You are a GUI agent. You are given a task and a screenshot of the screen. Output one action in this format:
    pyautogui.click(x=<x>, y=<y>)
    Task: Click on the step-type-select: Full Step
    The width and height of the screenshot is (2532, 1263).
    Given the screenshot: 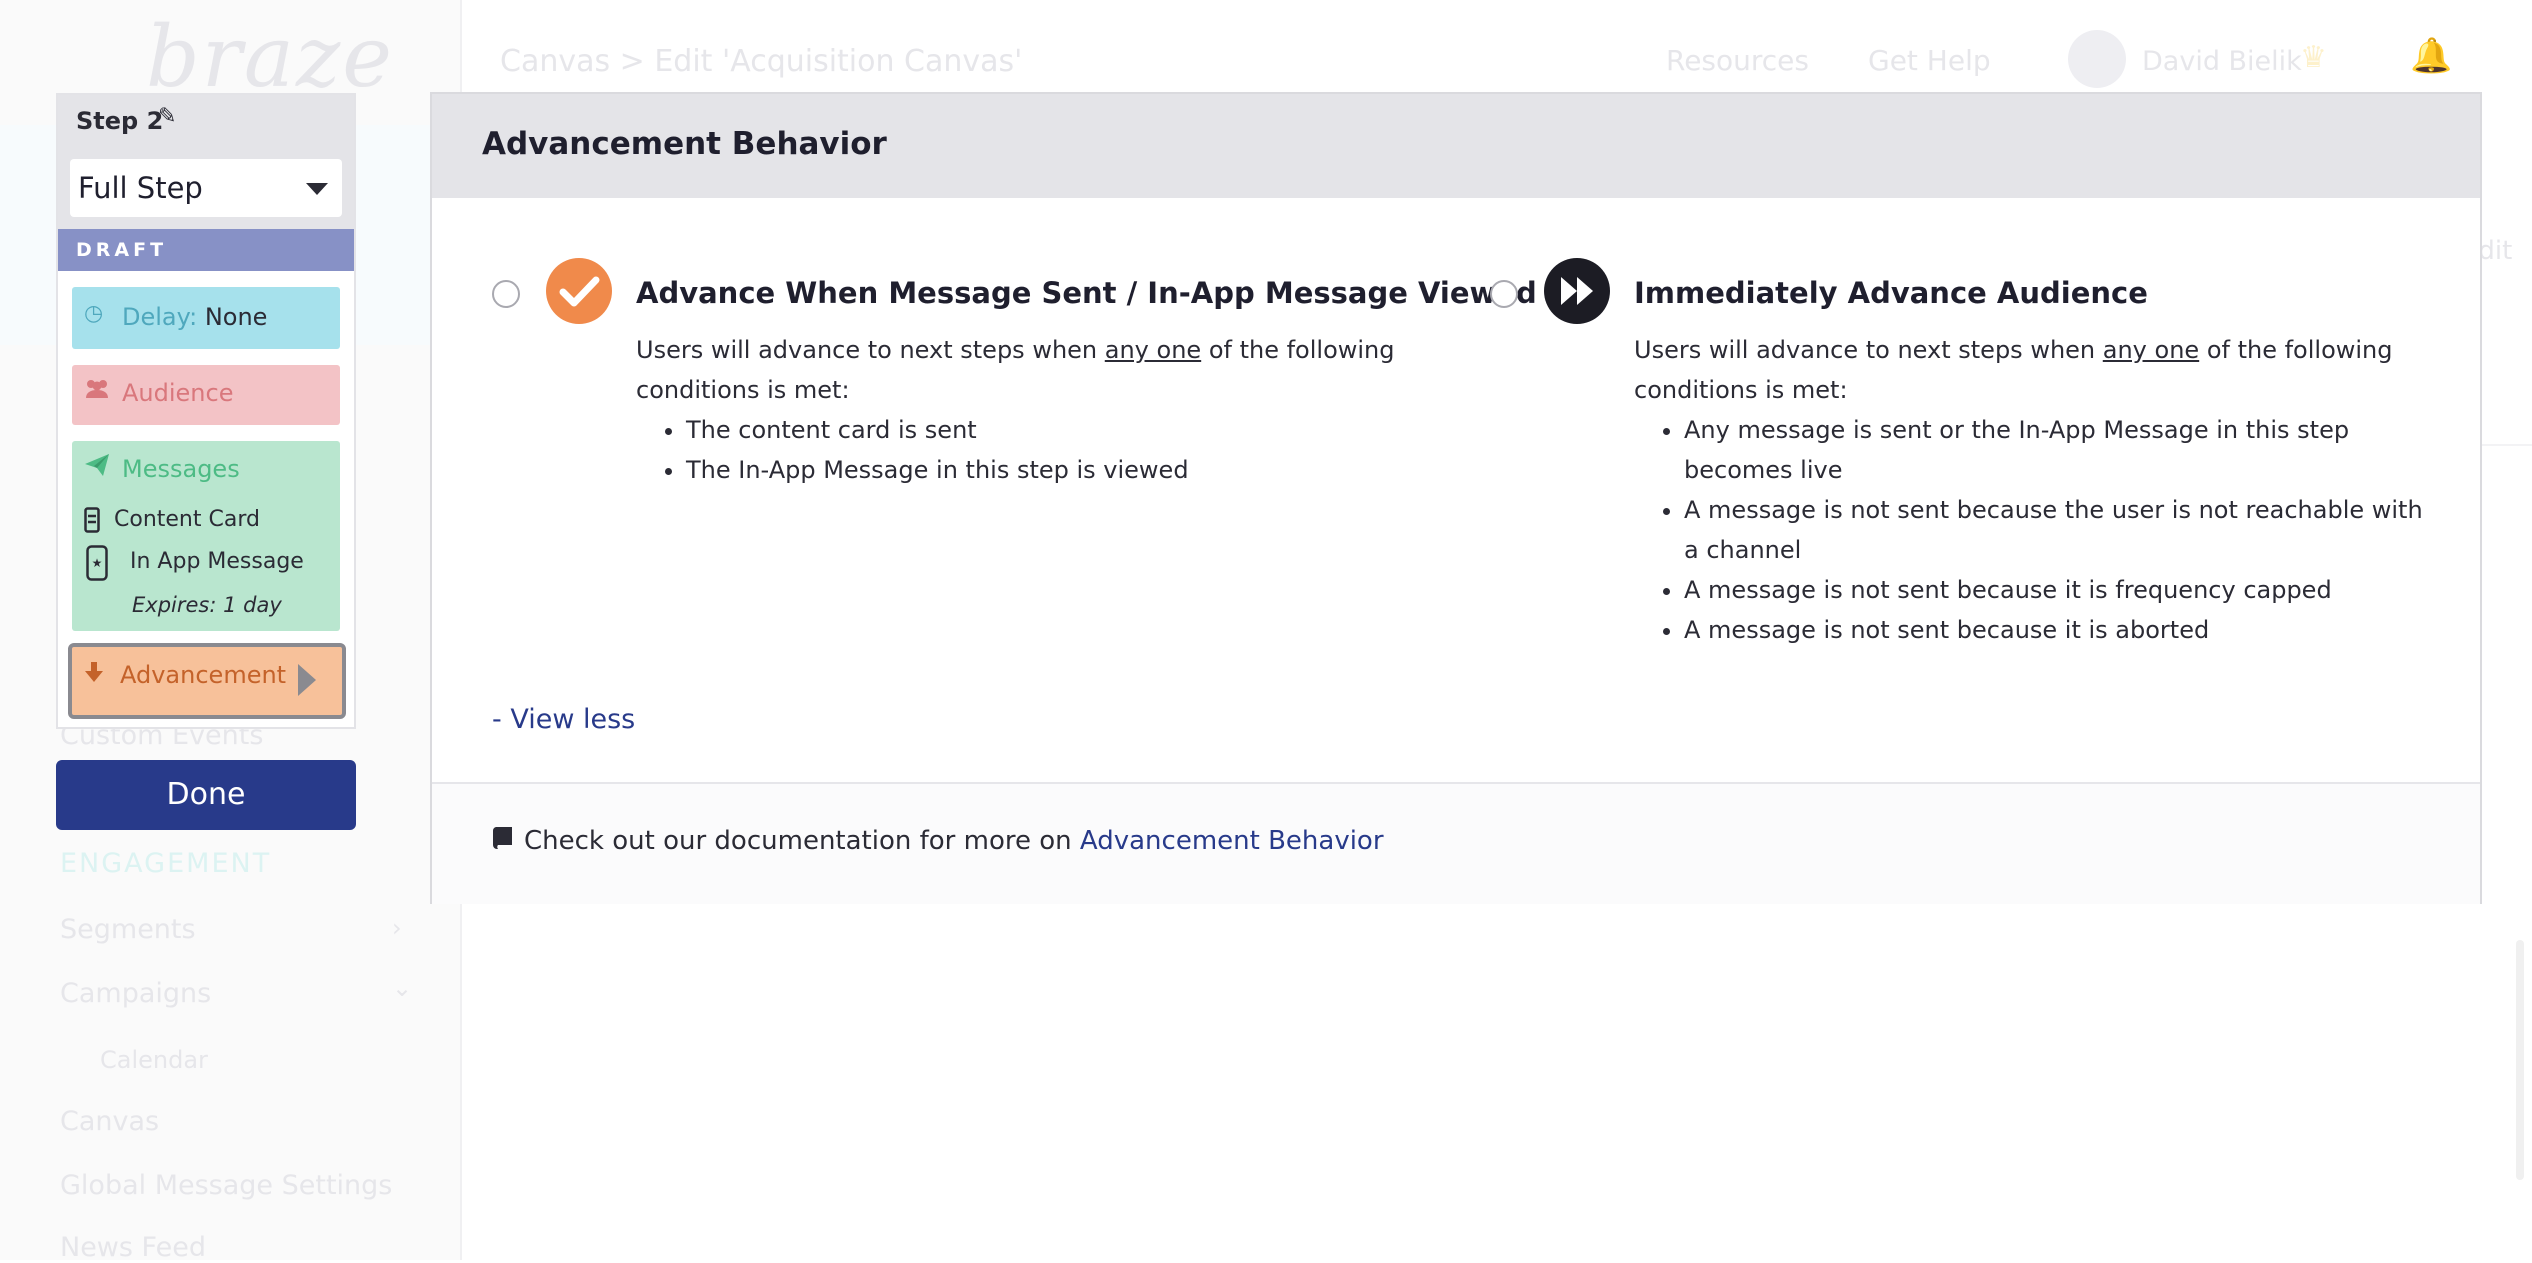 What is the action you would take?
    pyautogui.click(x=206, y=188)
    